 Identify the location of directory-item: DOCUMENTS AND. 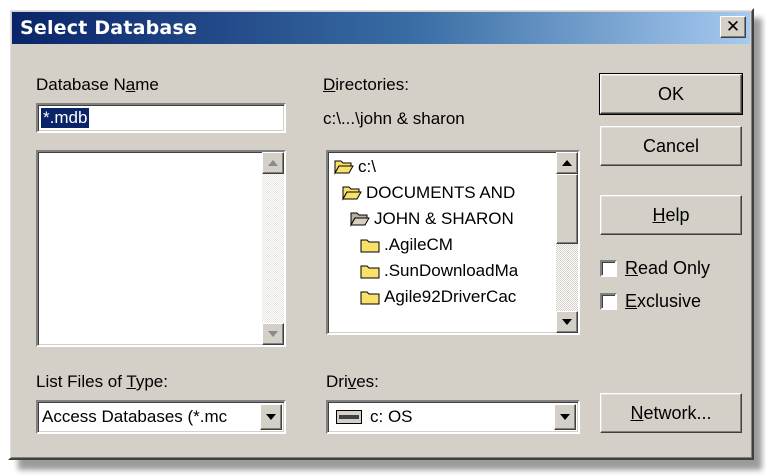
(428, 193).